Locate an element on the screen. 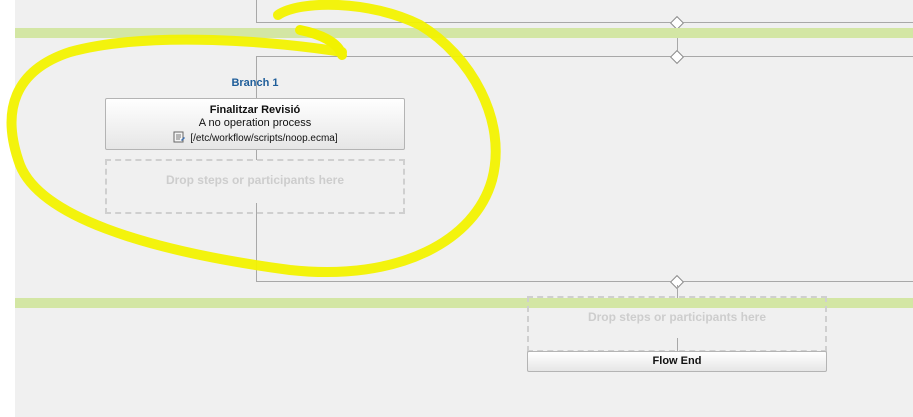 The width and height of the screenshot is (913, 417). step-description: A no operation process is located at coordinates (255, 123).